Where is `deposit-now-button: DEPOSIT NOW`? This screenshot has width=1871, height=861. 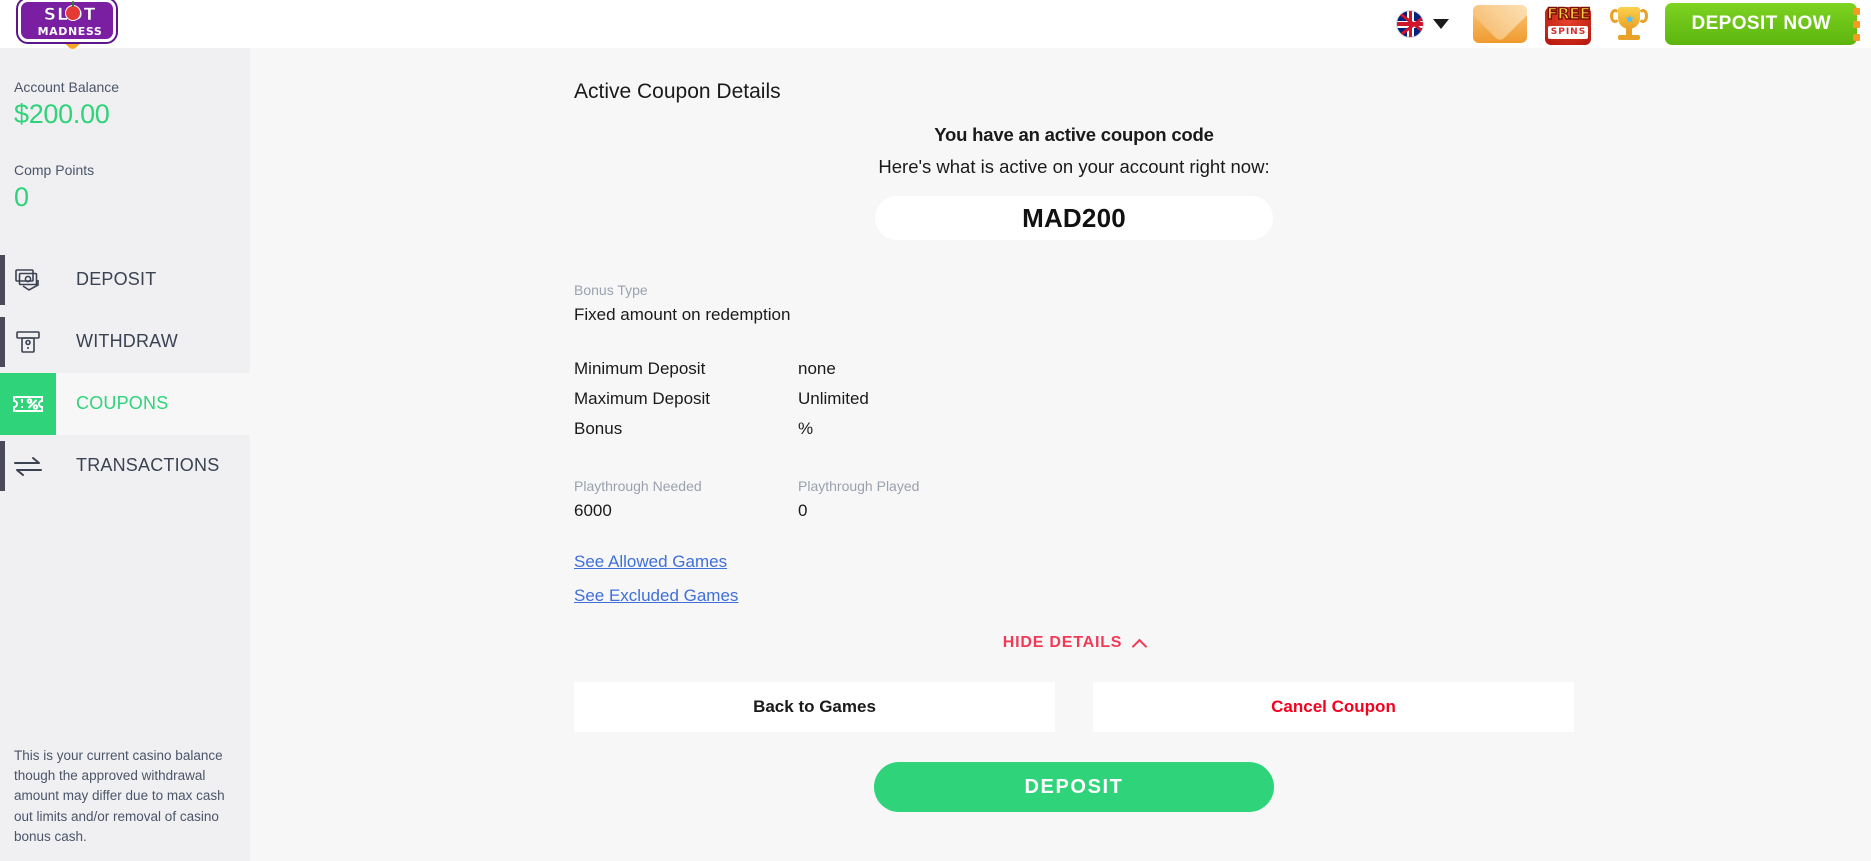 deposit-now-button: DEPOSIT NOW is located at coordinates (1761, 24).